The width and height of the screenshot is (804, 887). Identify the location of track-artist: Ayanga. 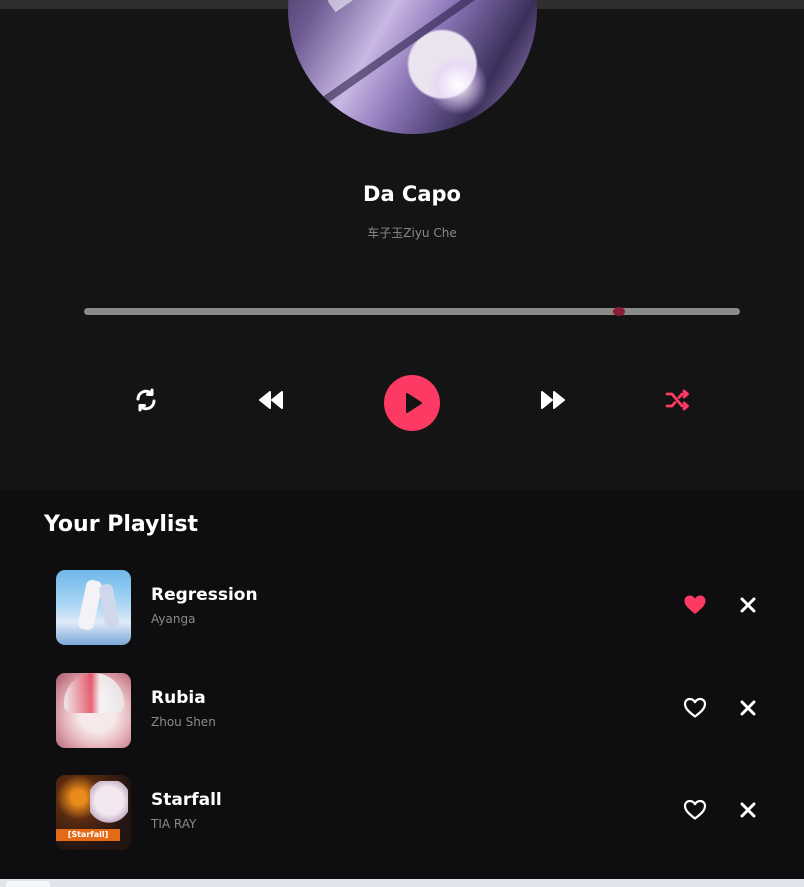
(173, 619).